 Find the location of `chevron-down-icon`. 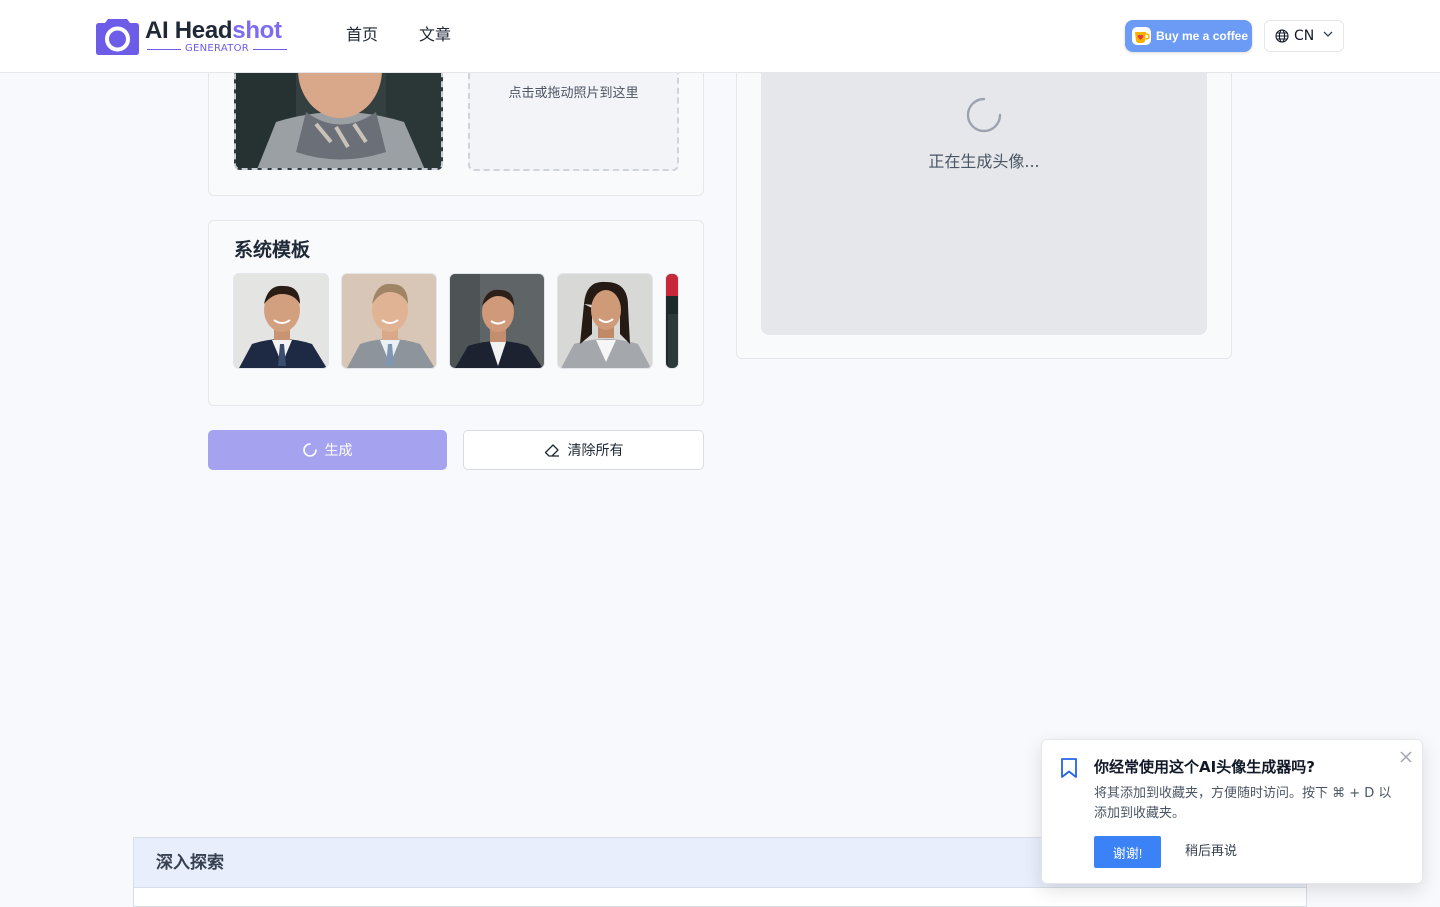

chevron-down-icon is located at coordinates (1328, 34).